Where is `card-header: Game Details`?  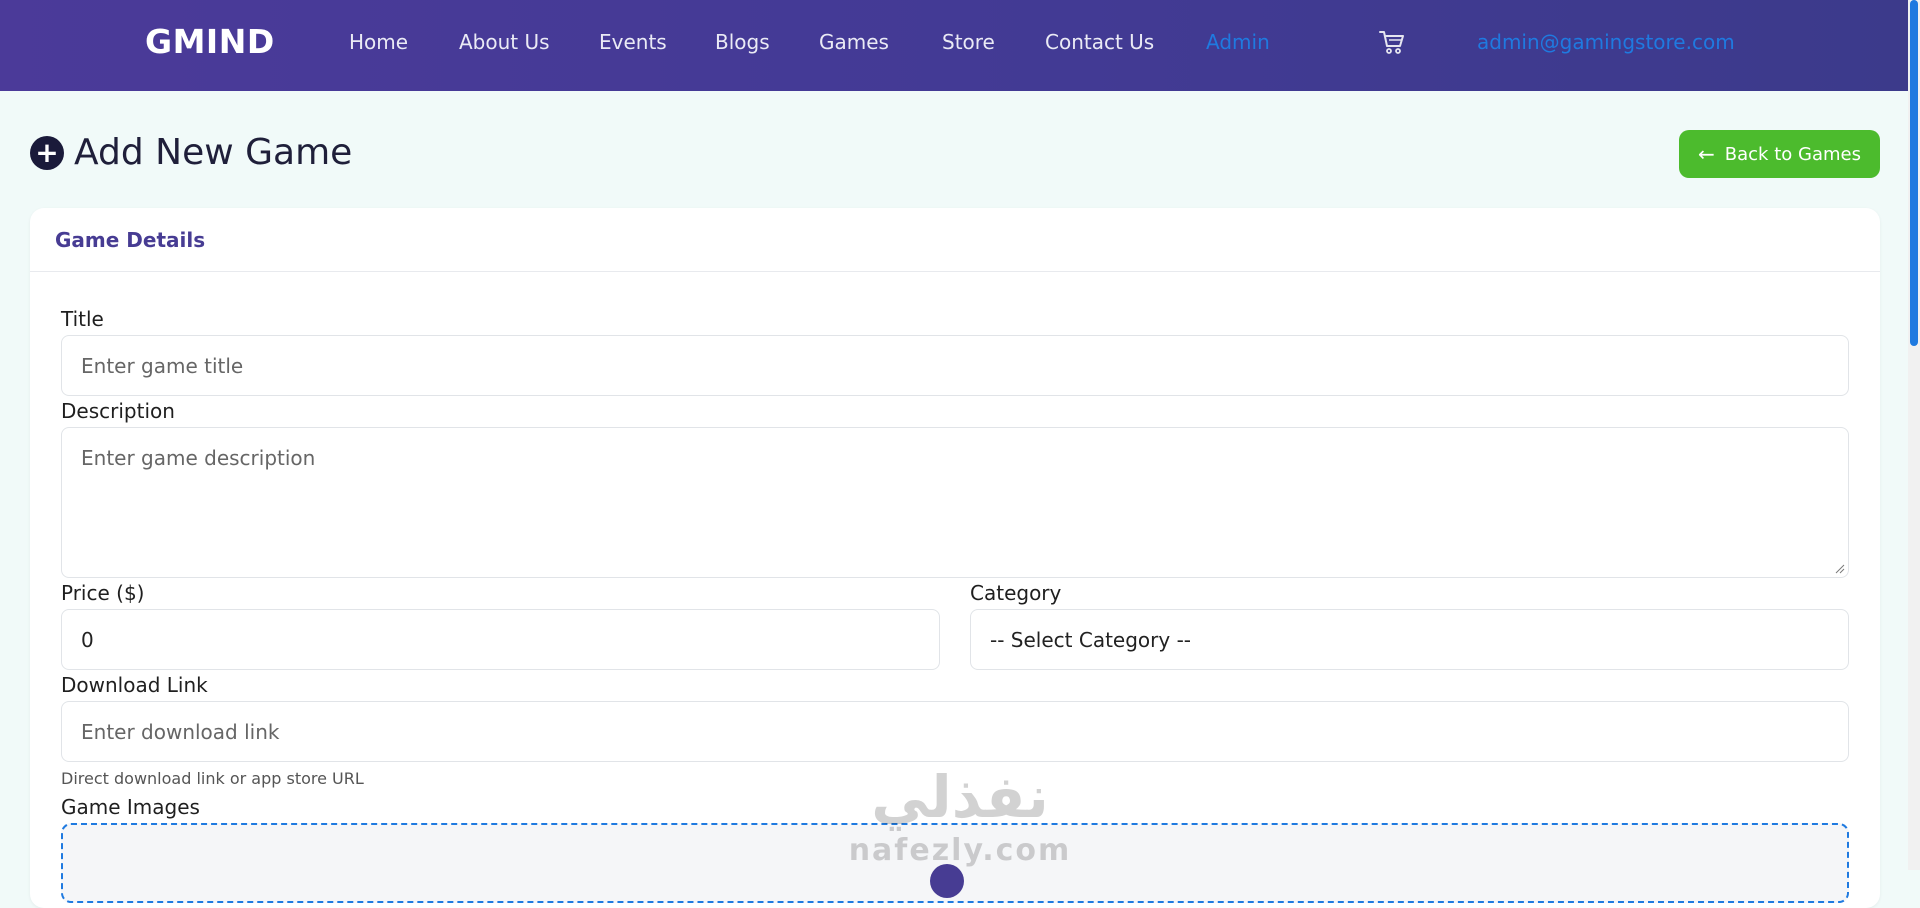 card-header: Game Details is located at coordinates (955, 240).